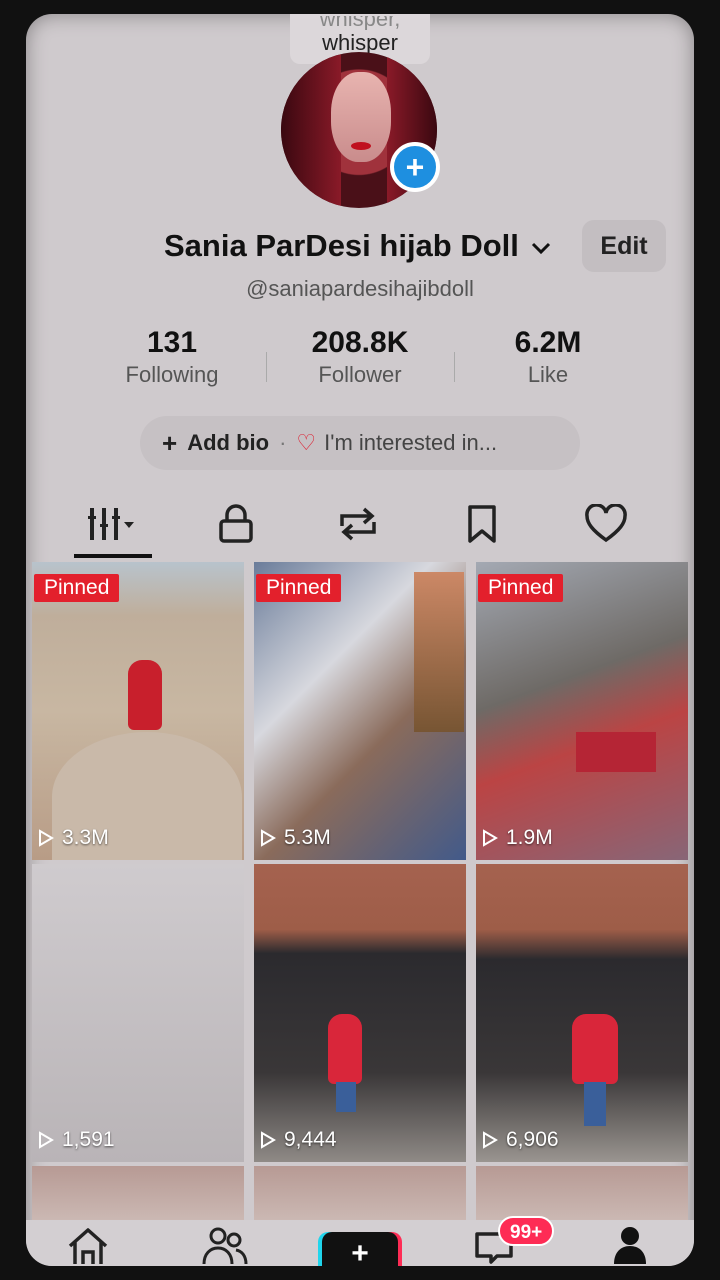 The width and height of the screenshot is (720, 1280). What do you see at coordinates (360, 1013) in the screenshot?
I see `video-thumbnail: 9,444` at bounding box center [360, 1013].